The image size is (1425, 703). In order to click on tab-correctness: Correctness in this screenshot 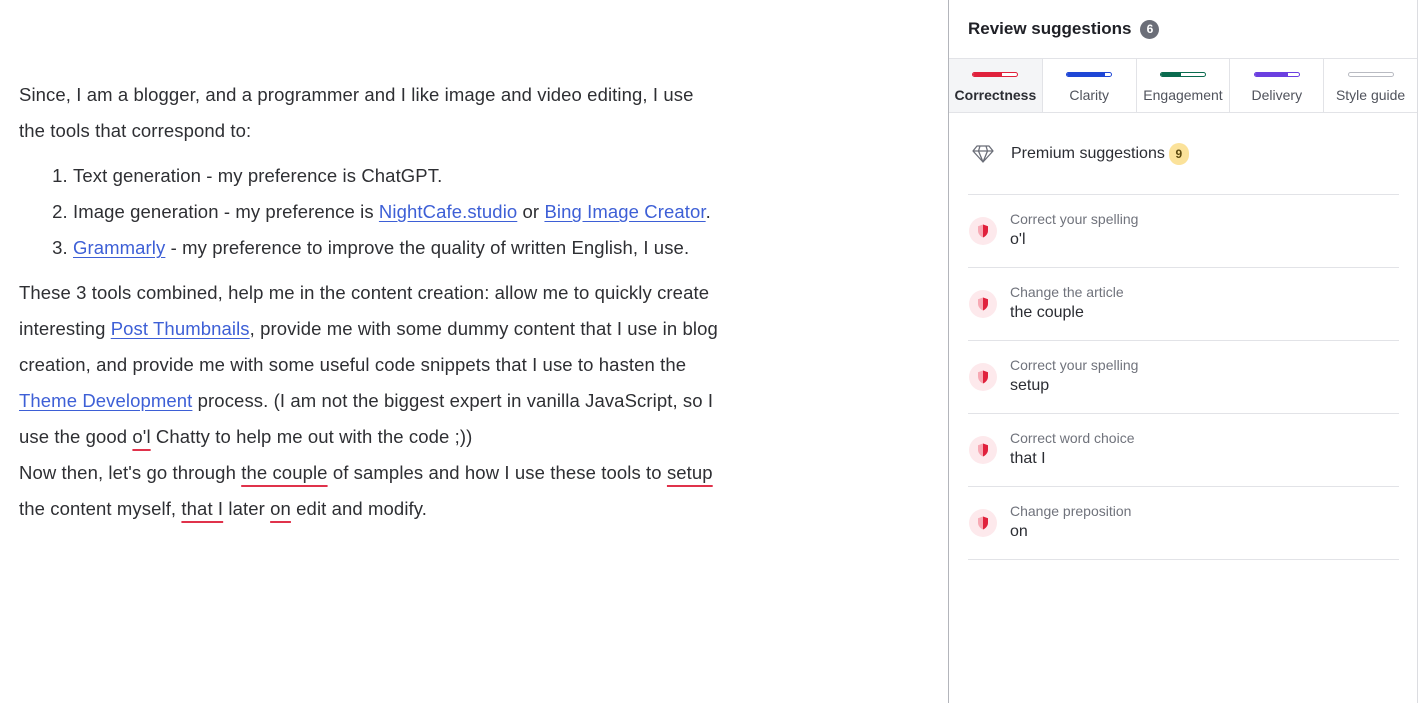, I will do `click(996, 85)`.